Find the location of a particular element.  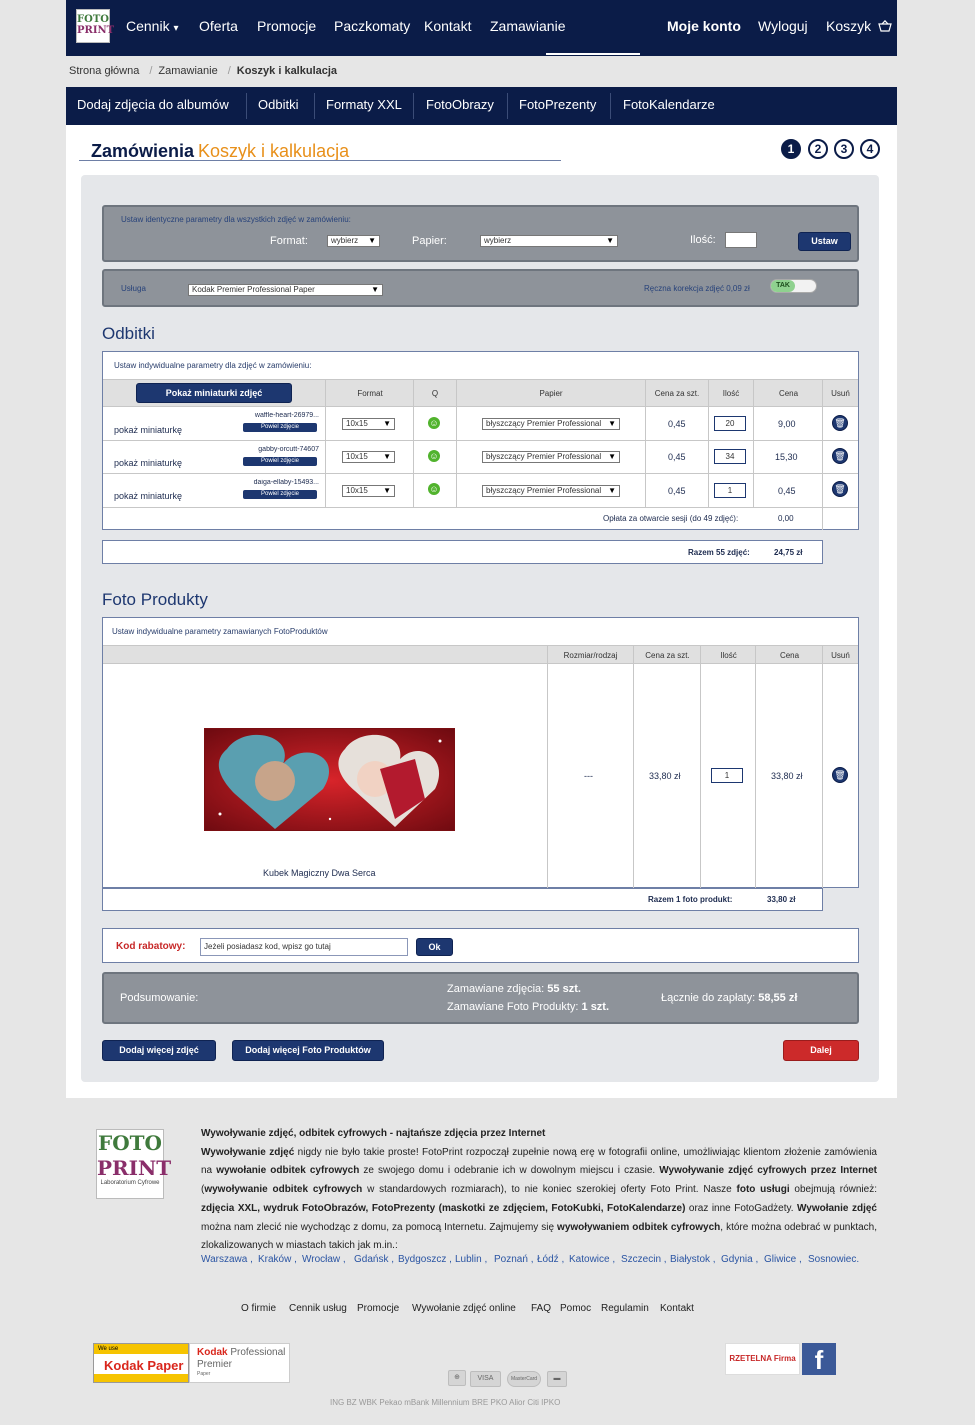

two-hearts-mug-image is located at coordinates (329, 779).